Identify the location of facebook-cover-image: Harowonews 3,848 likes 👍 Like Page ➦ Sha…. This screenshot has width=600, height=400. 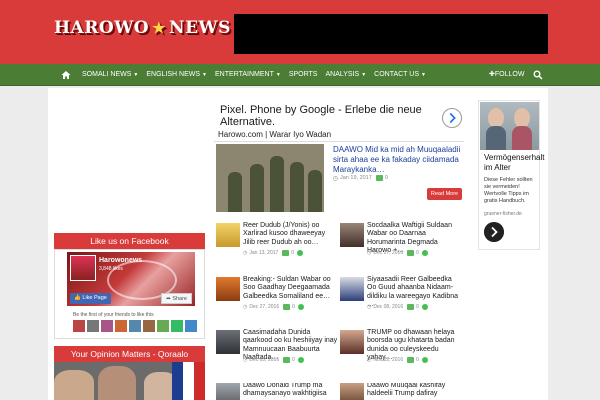
(131, 279).